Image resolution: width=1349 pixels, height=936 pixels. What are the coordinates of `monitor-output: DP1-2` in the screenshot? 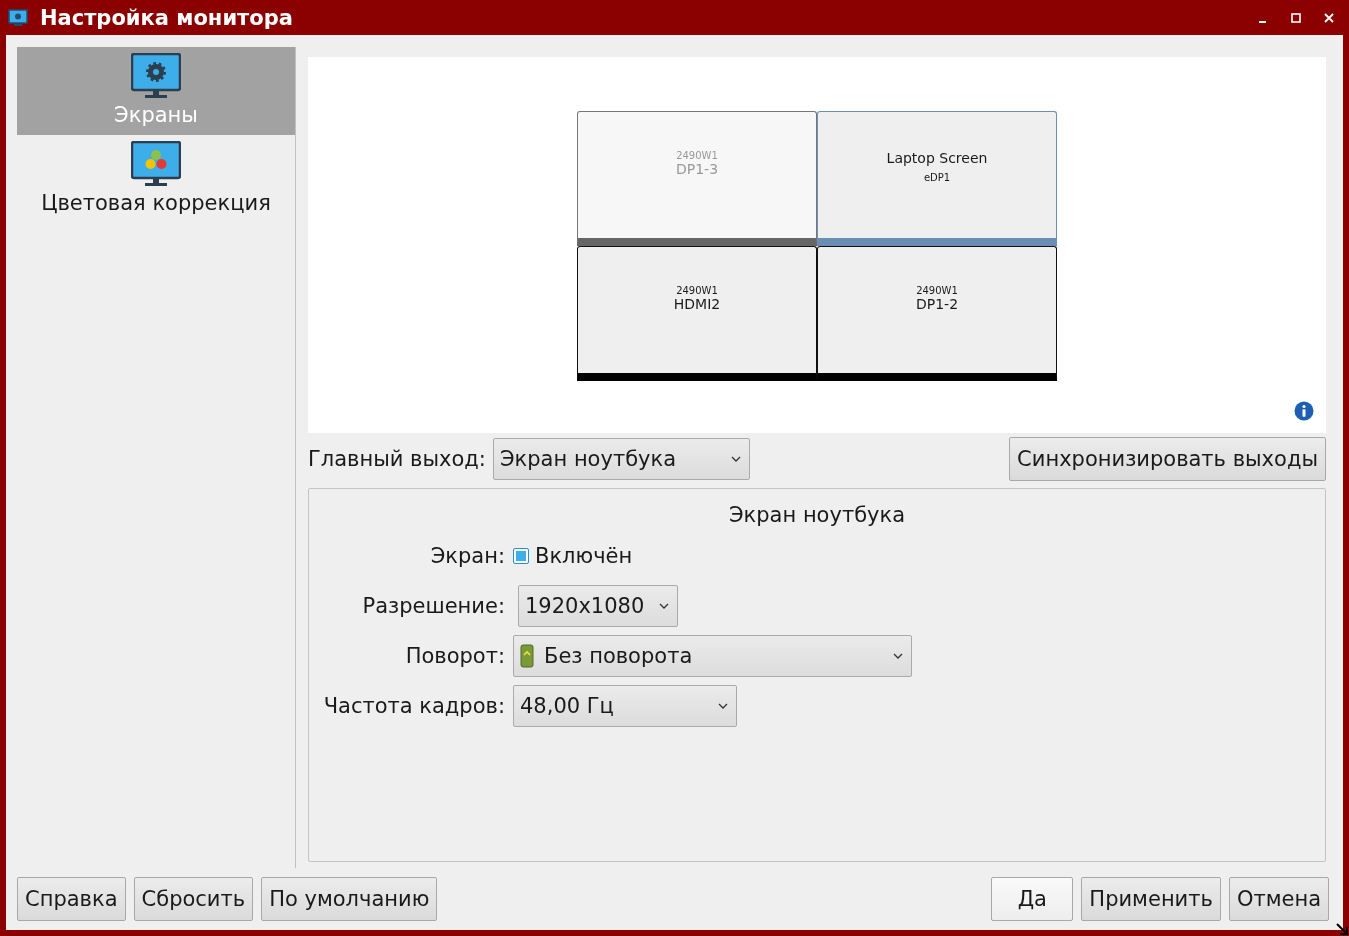 It's located at (937, 304).